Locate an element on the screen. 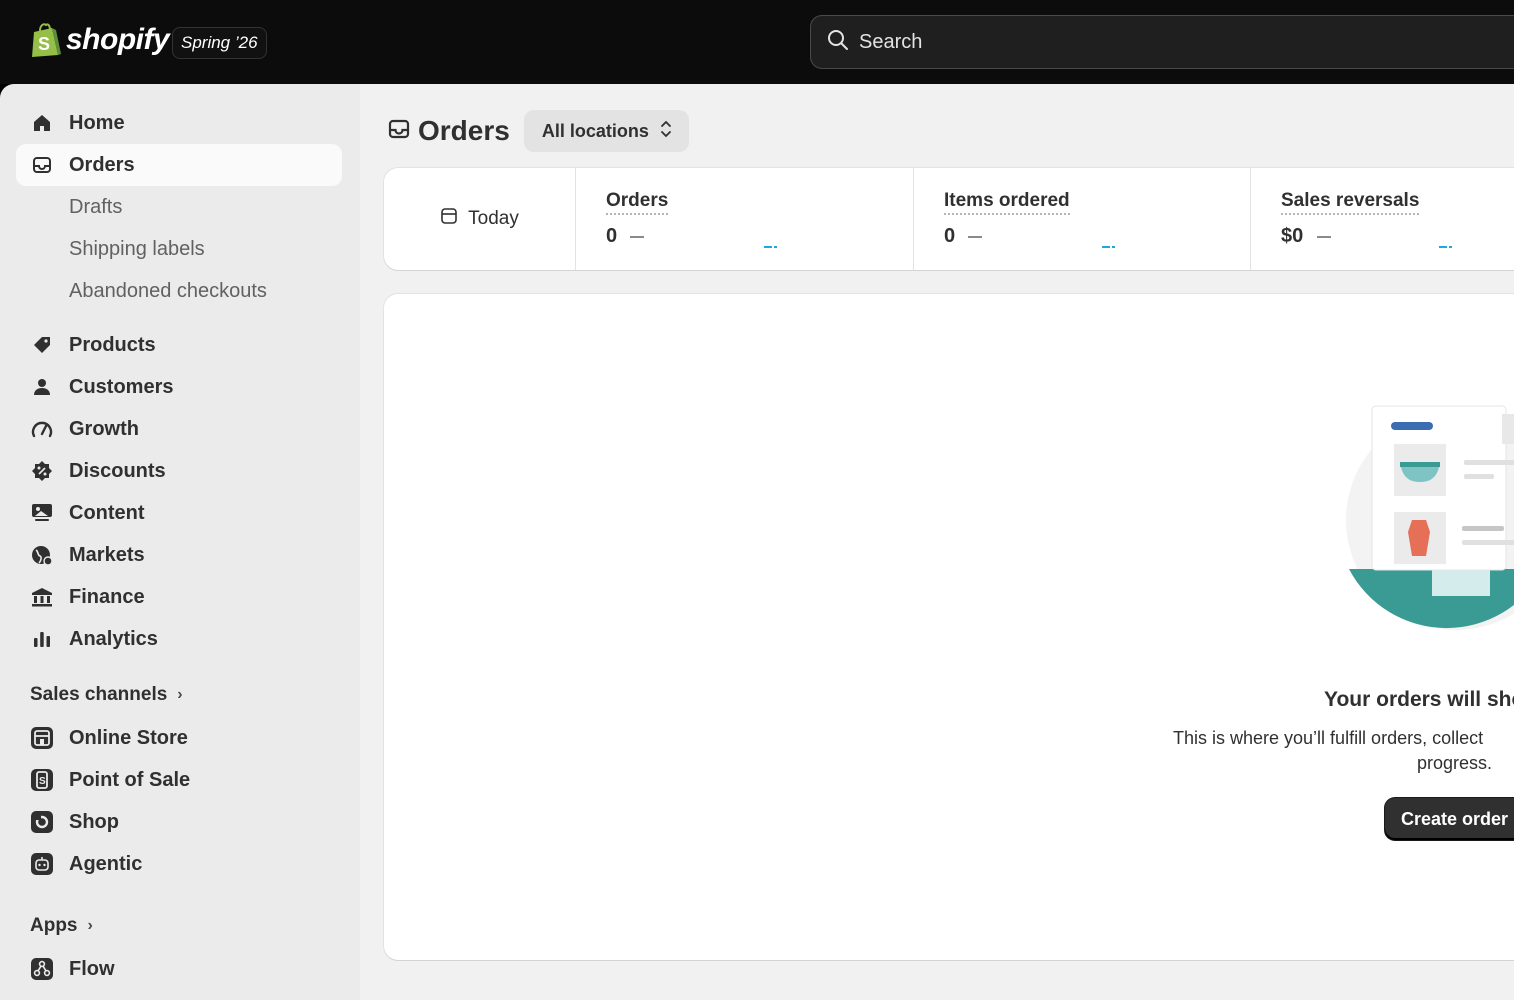  sidebar-item-label: Point of Sale is located at coordinates (130, 779).